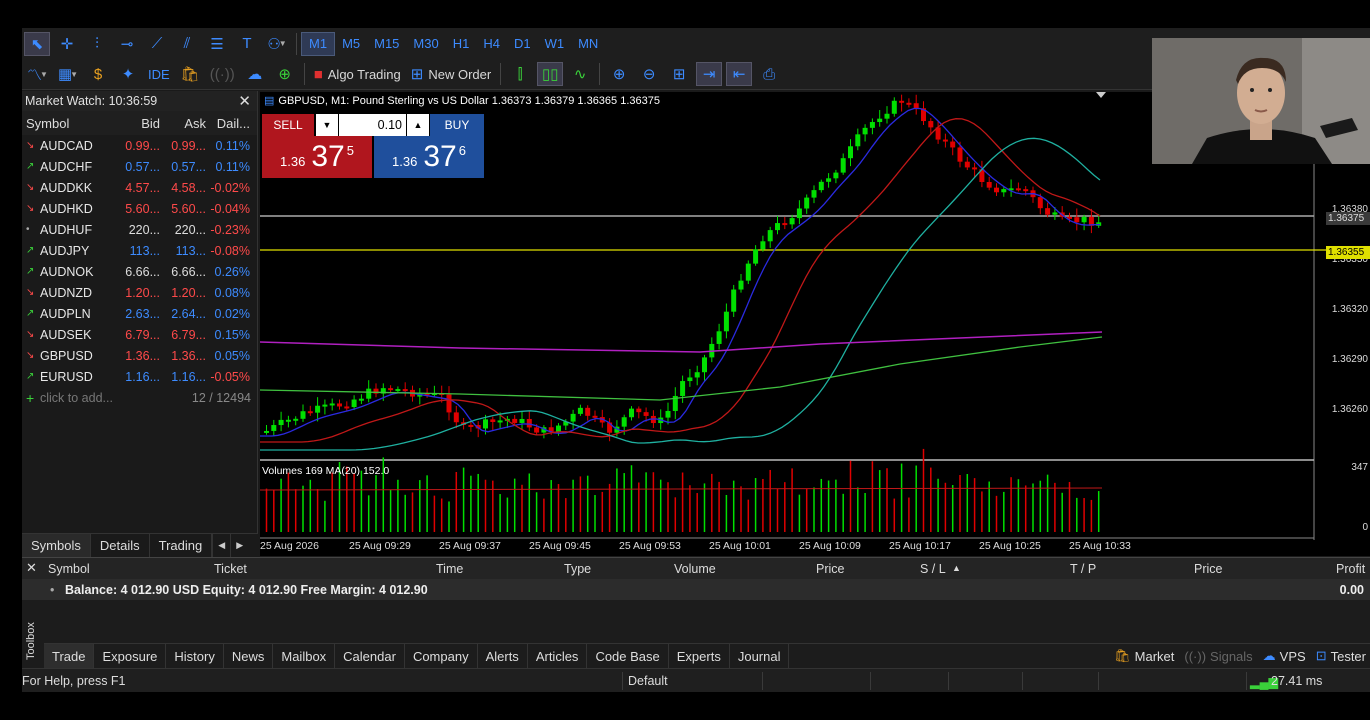 Image resolution: width=1370 pixels, height=720 pixels. What do you see at coordinates (138, 123) in the screenshot?
I see `col-bid: Bid` at bounding box center [138, 123].